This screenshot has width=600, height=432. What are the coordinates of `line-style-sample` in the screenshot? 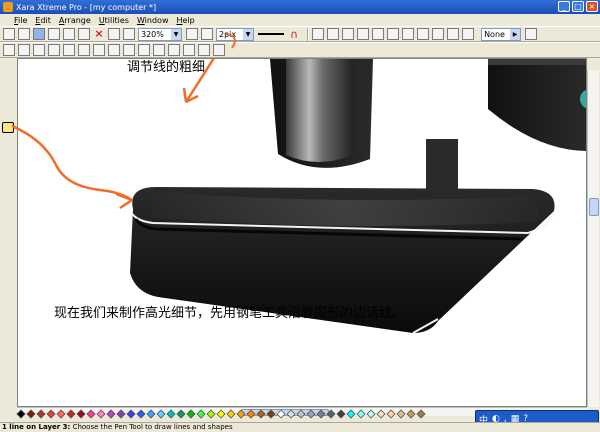 It's located at (271, 34).